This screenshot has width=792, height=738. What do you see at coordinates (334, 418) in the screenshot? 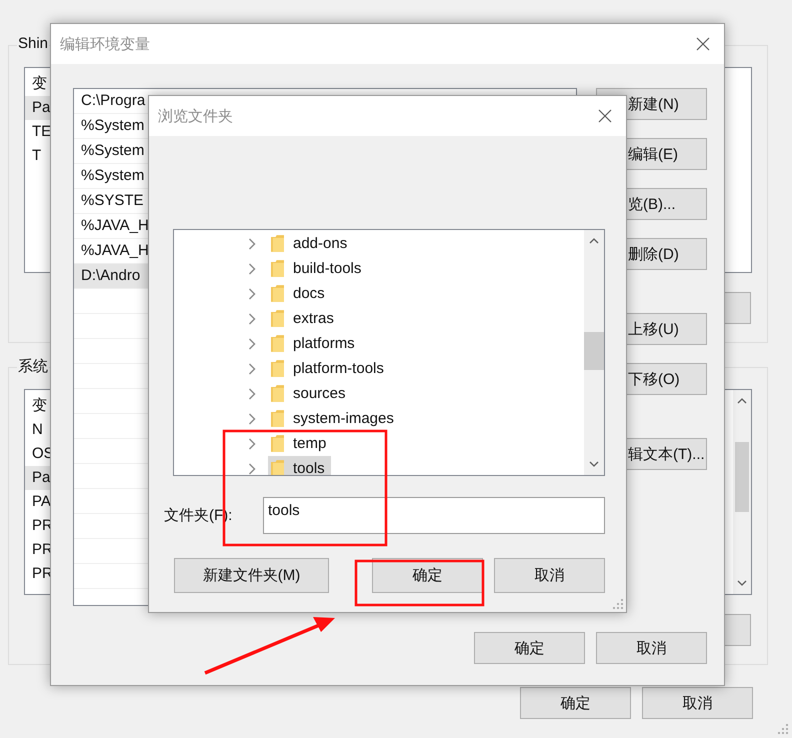
I see `folder-item: system-images` at bounding box center [334, 418].